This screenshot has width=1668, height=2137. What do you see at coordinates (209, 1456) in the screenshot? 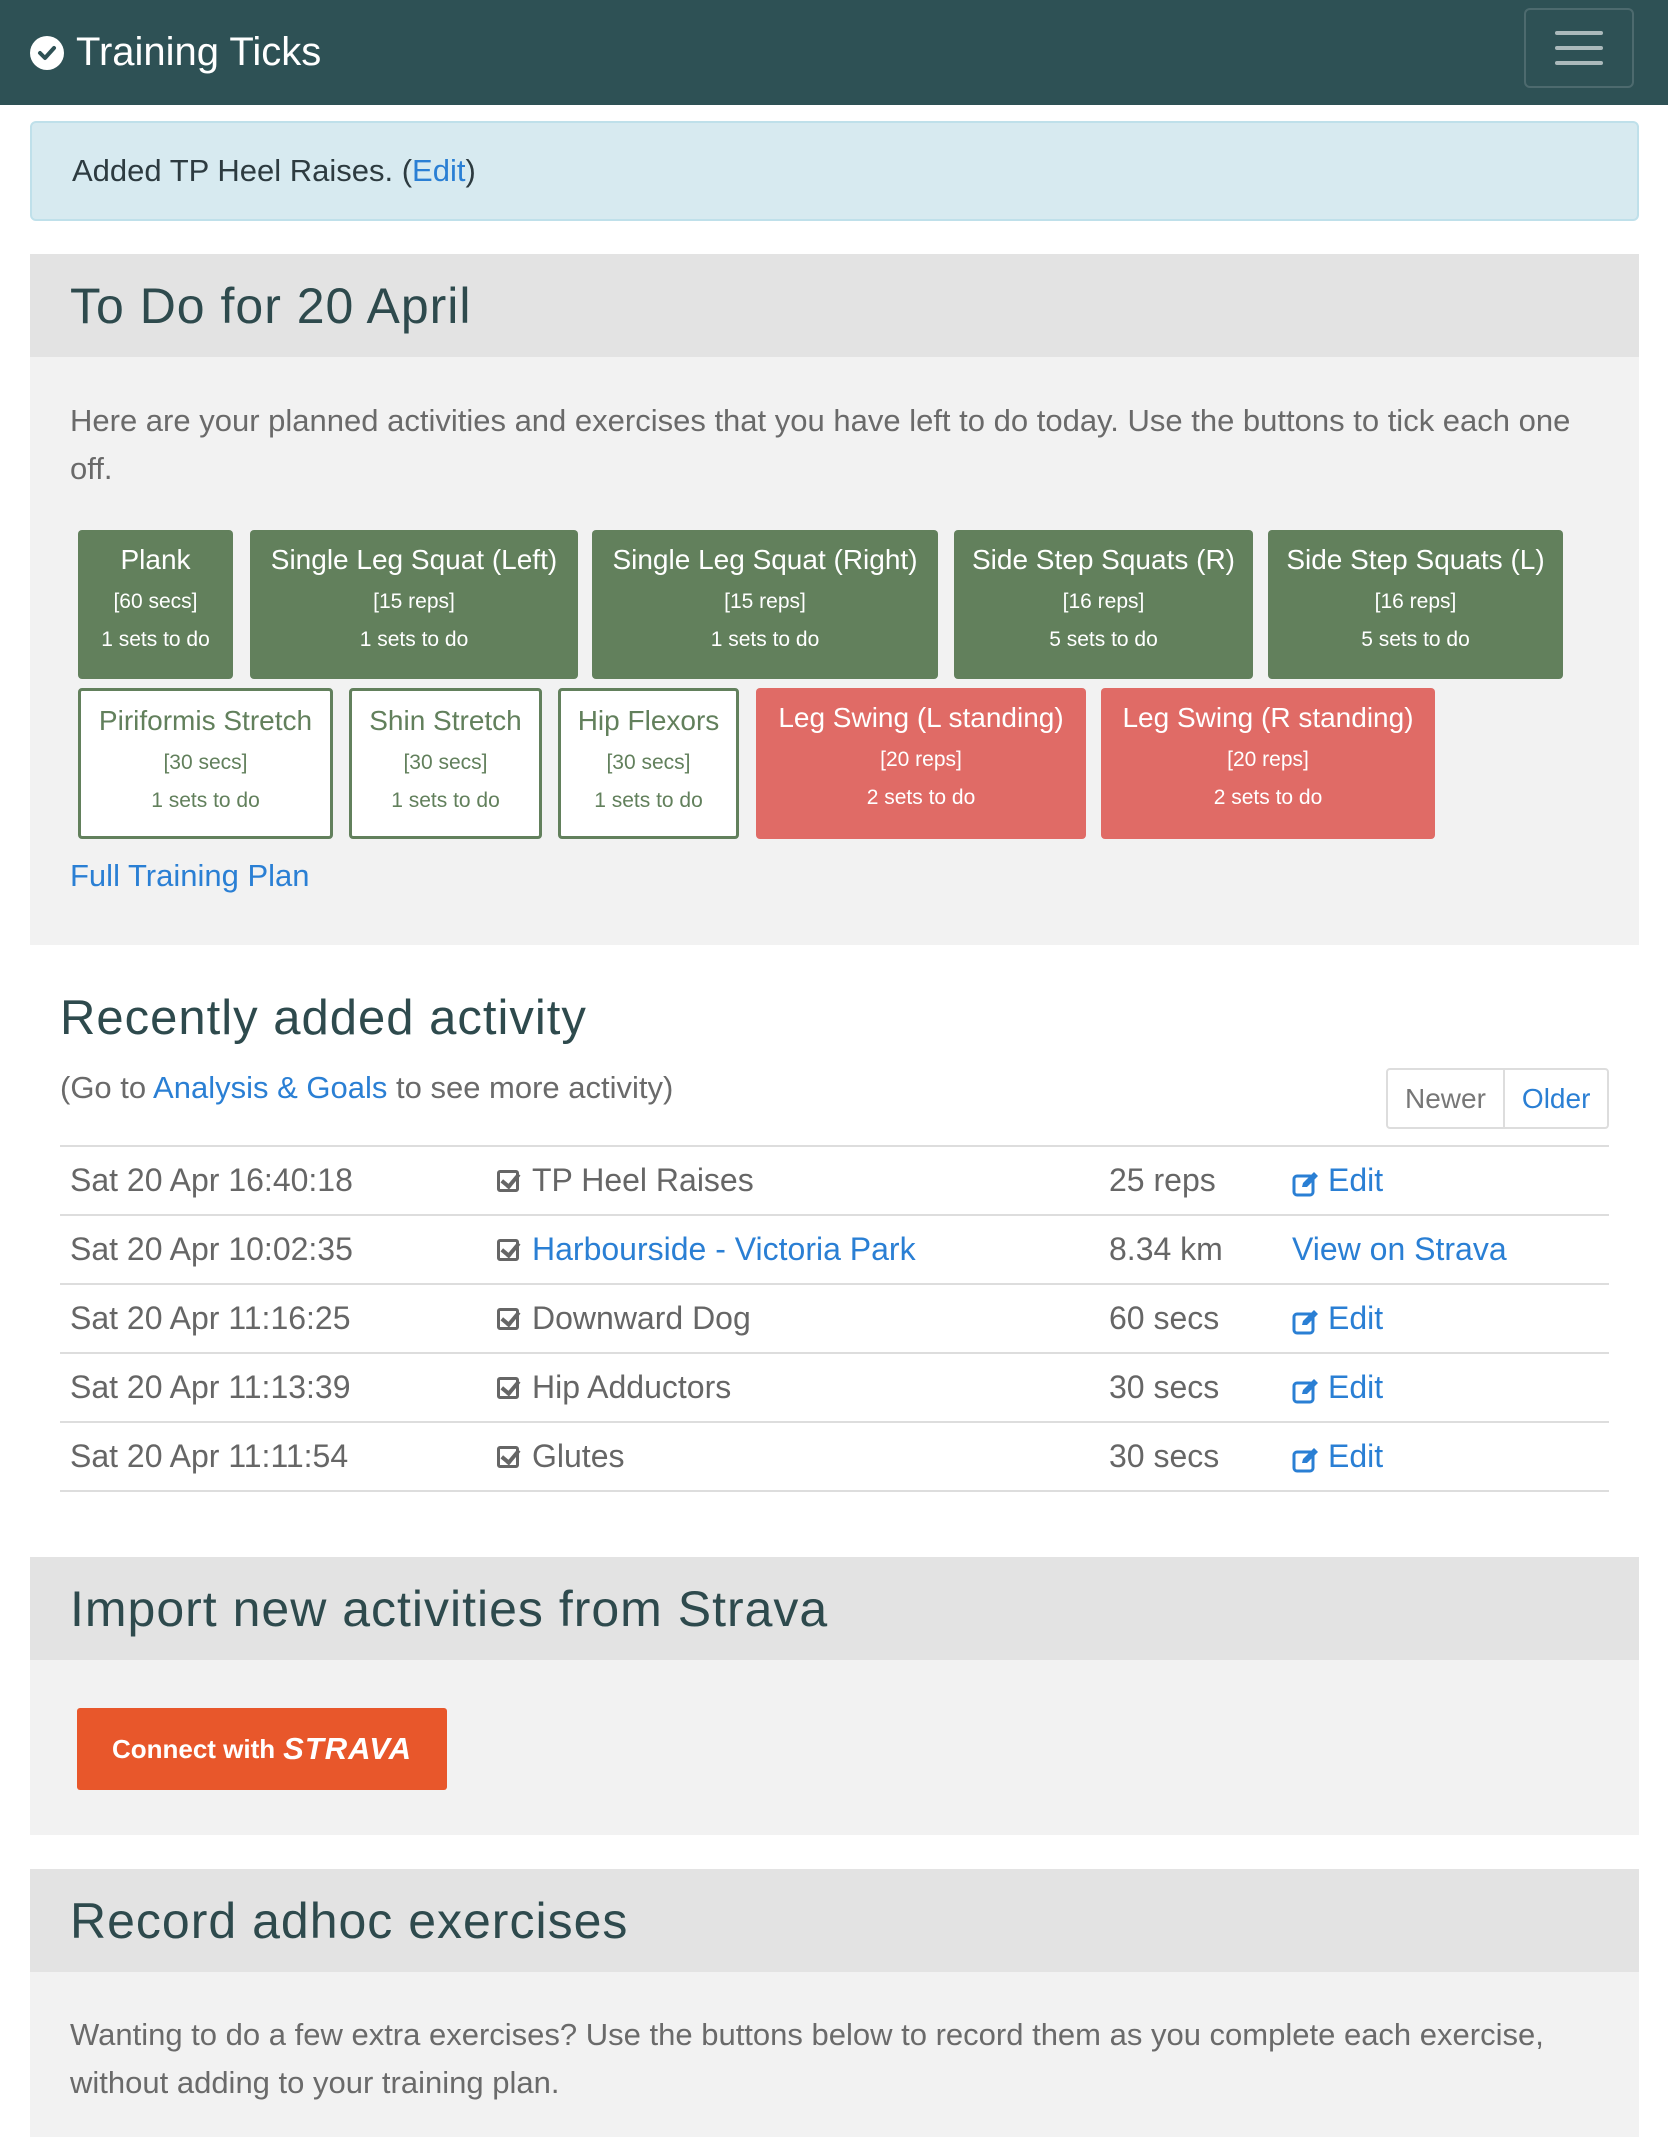
I see `activity-date: Sat 20 Apr 11:11:54` at bounding box center [209, 1456].